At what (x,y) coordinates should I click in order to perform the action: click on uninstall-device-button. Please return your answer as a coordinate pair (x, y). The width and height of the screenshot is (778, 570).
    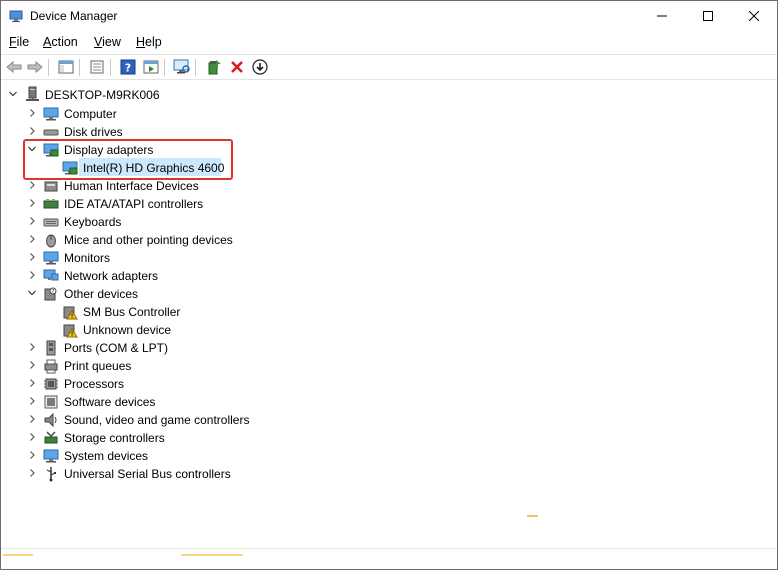
    Looking at the image, I should click on (237, 67).